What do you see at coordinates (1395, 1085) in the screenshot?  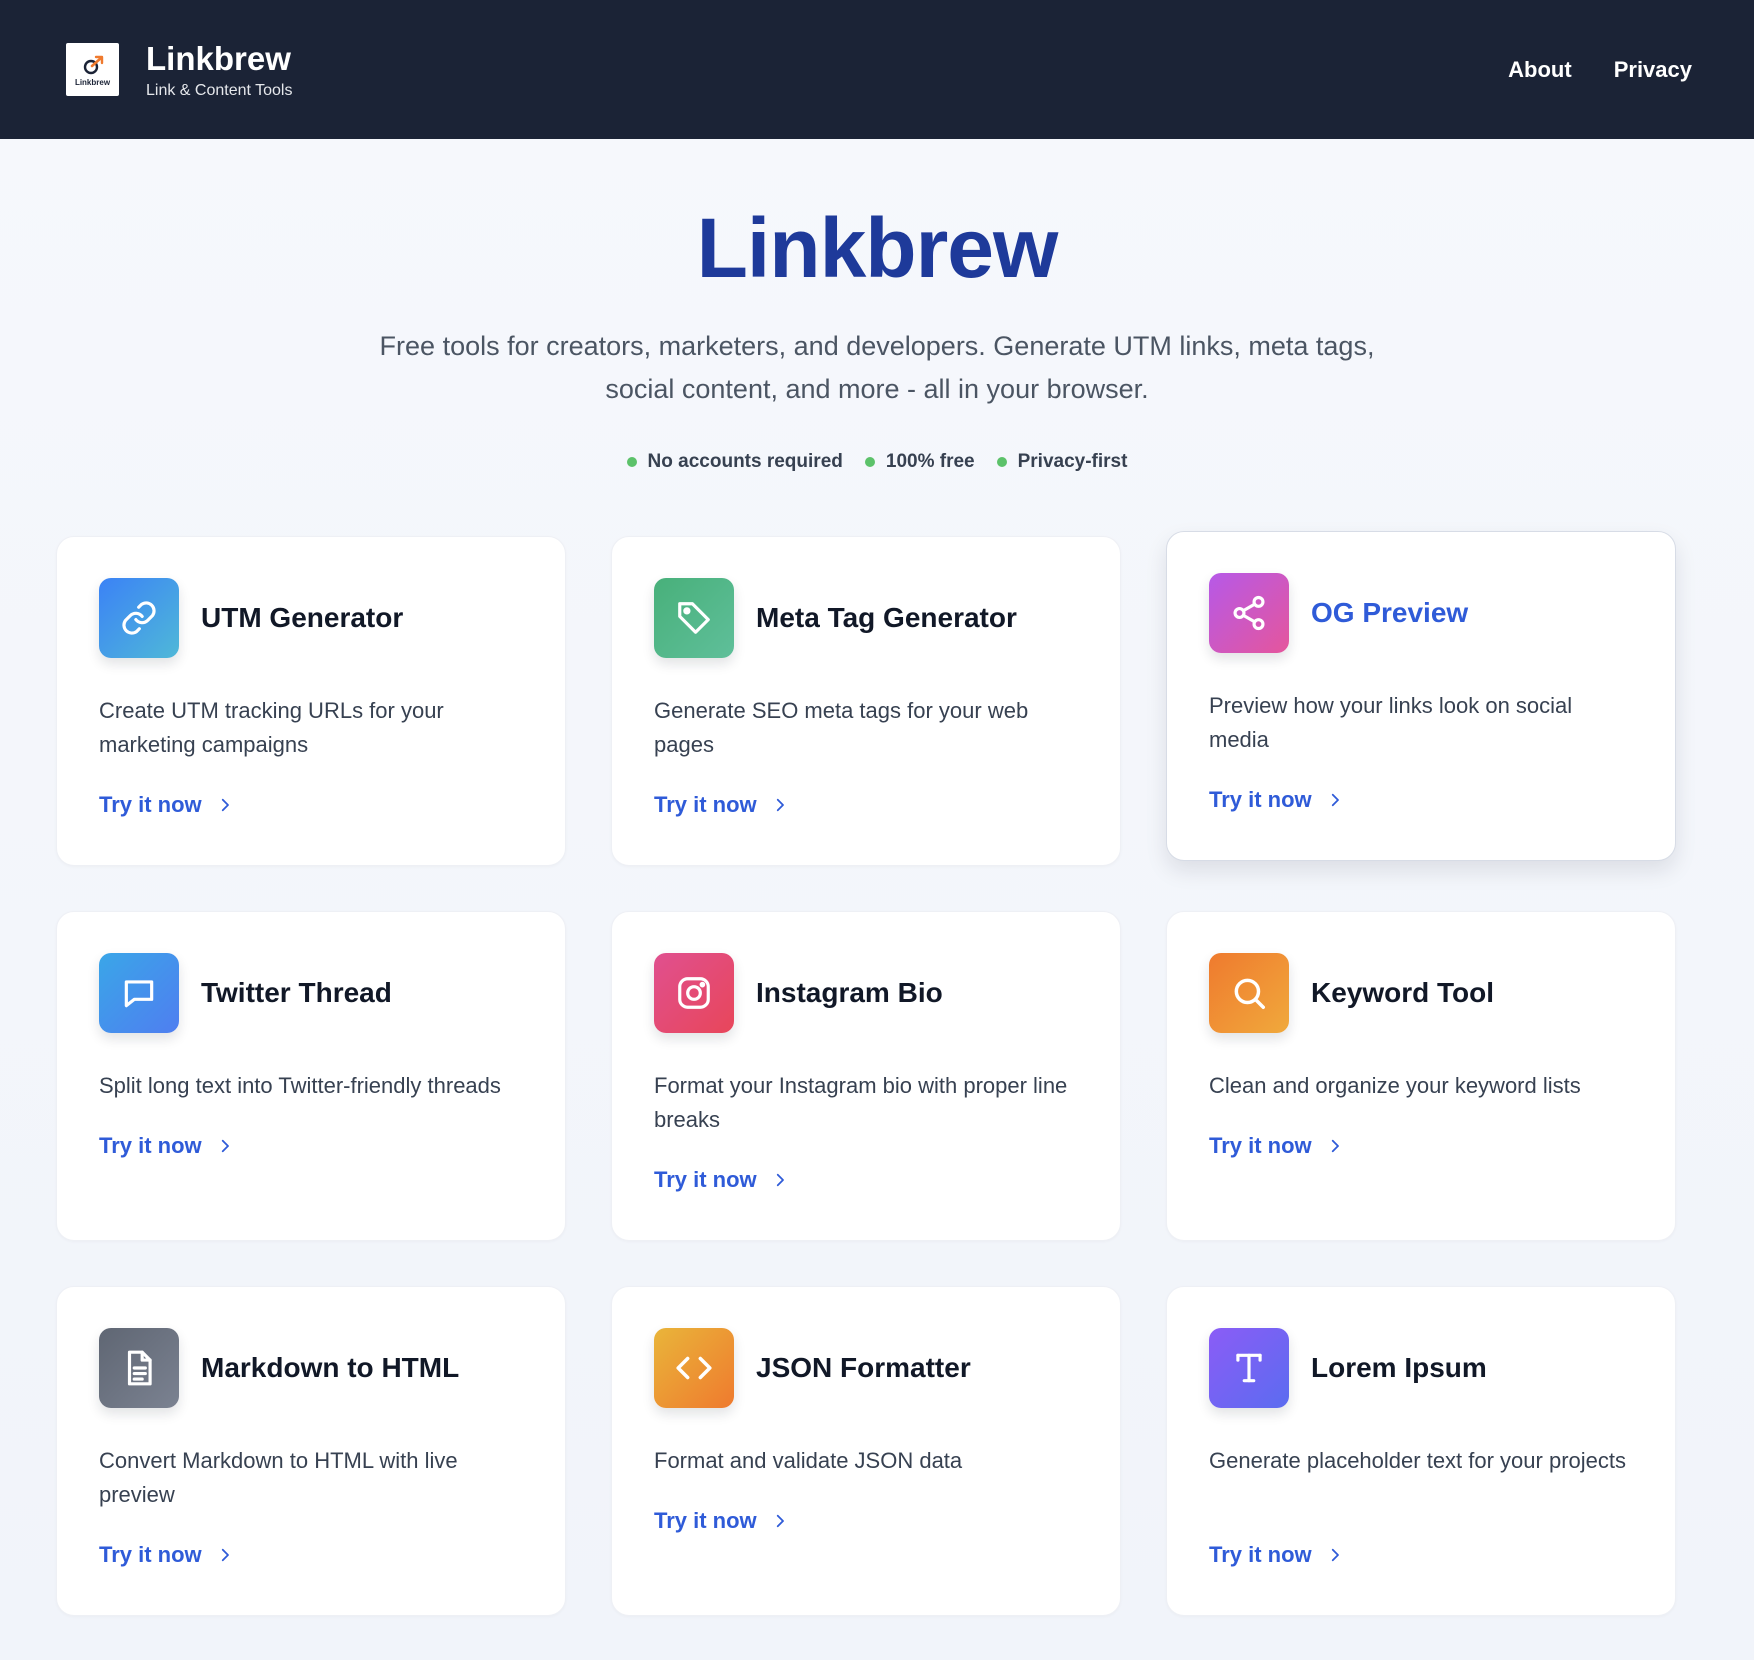 I see `tool-description: Clean and organize your keyword lists` at bounding box center [1395, 1085].